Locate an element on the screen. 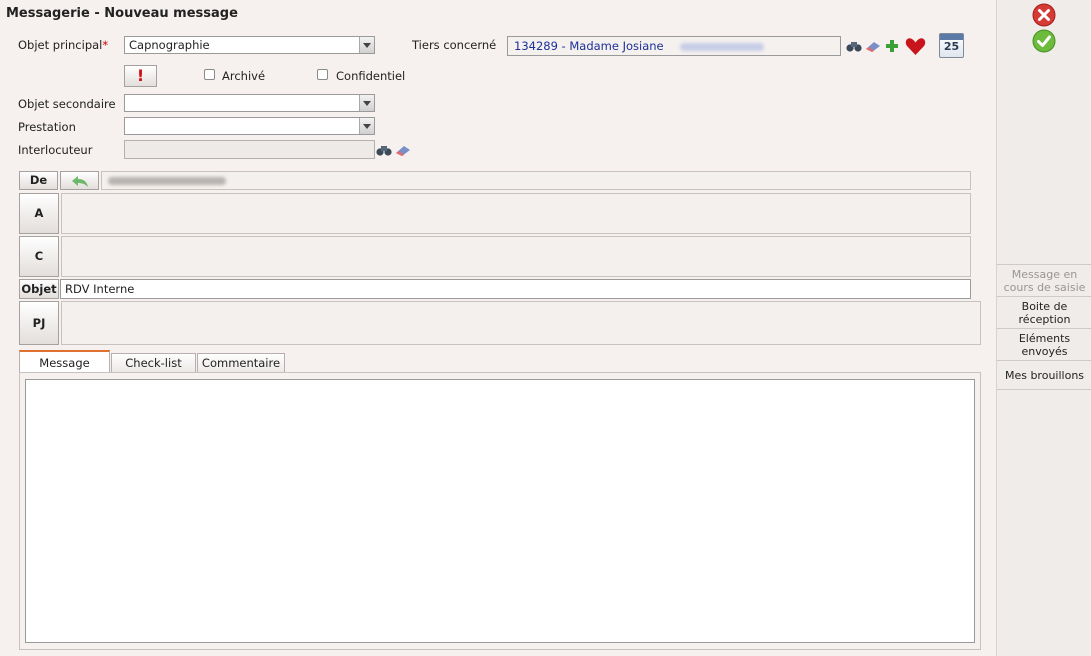  a-button: A is located at coordinates (39, 213).